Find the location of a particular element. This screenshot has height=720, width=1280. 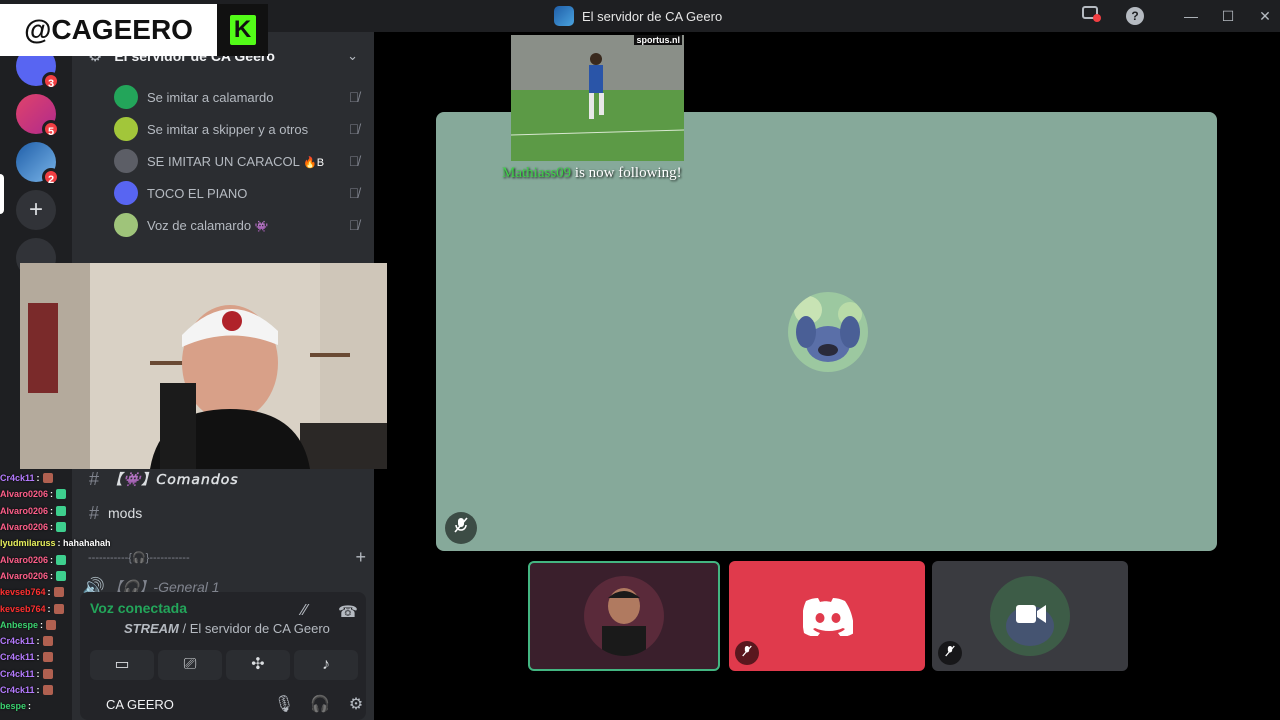

participant-tile-discord is located at coordinates (827, 616).